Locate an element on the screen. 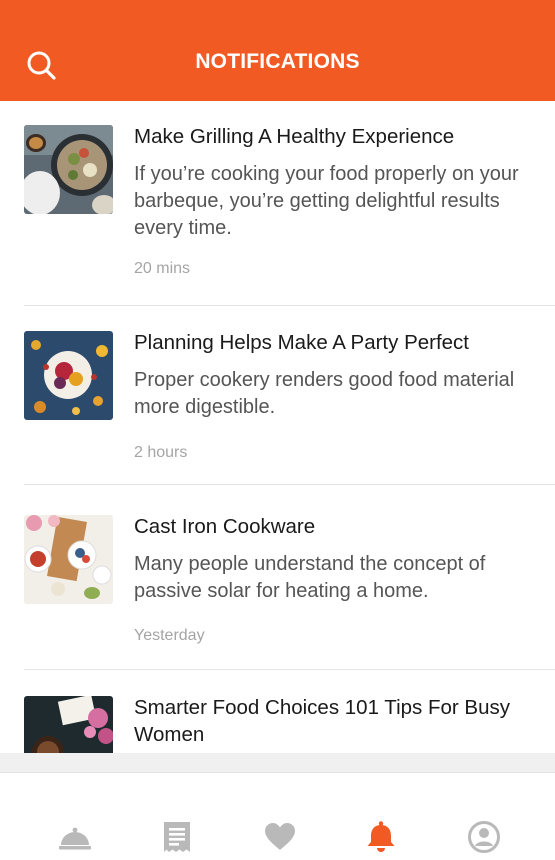 The height and width of the screenshot is (860, 555). profile-icon is located at coordinates (484, 837).